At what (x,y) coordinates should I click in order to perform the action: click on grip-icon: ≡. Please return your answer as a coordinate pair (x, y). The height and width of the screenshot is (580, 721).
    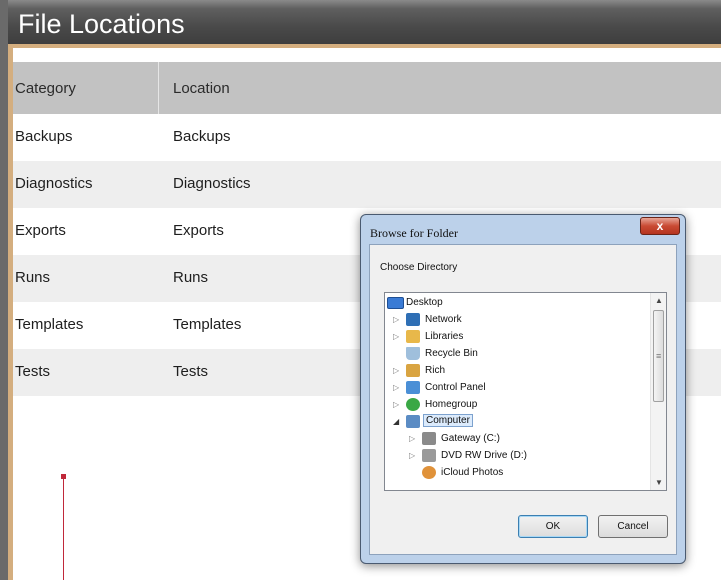
    Looking at the image, I should click on (659, 356).